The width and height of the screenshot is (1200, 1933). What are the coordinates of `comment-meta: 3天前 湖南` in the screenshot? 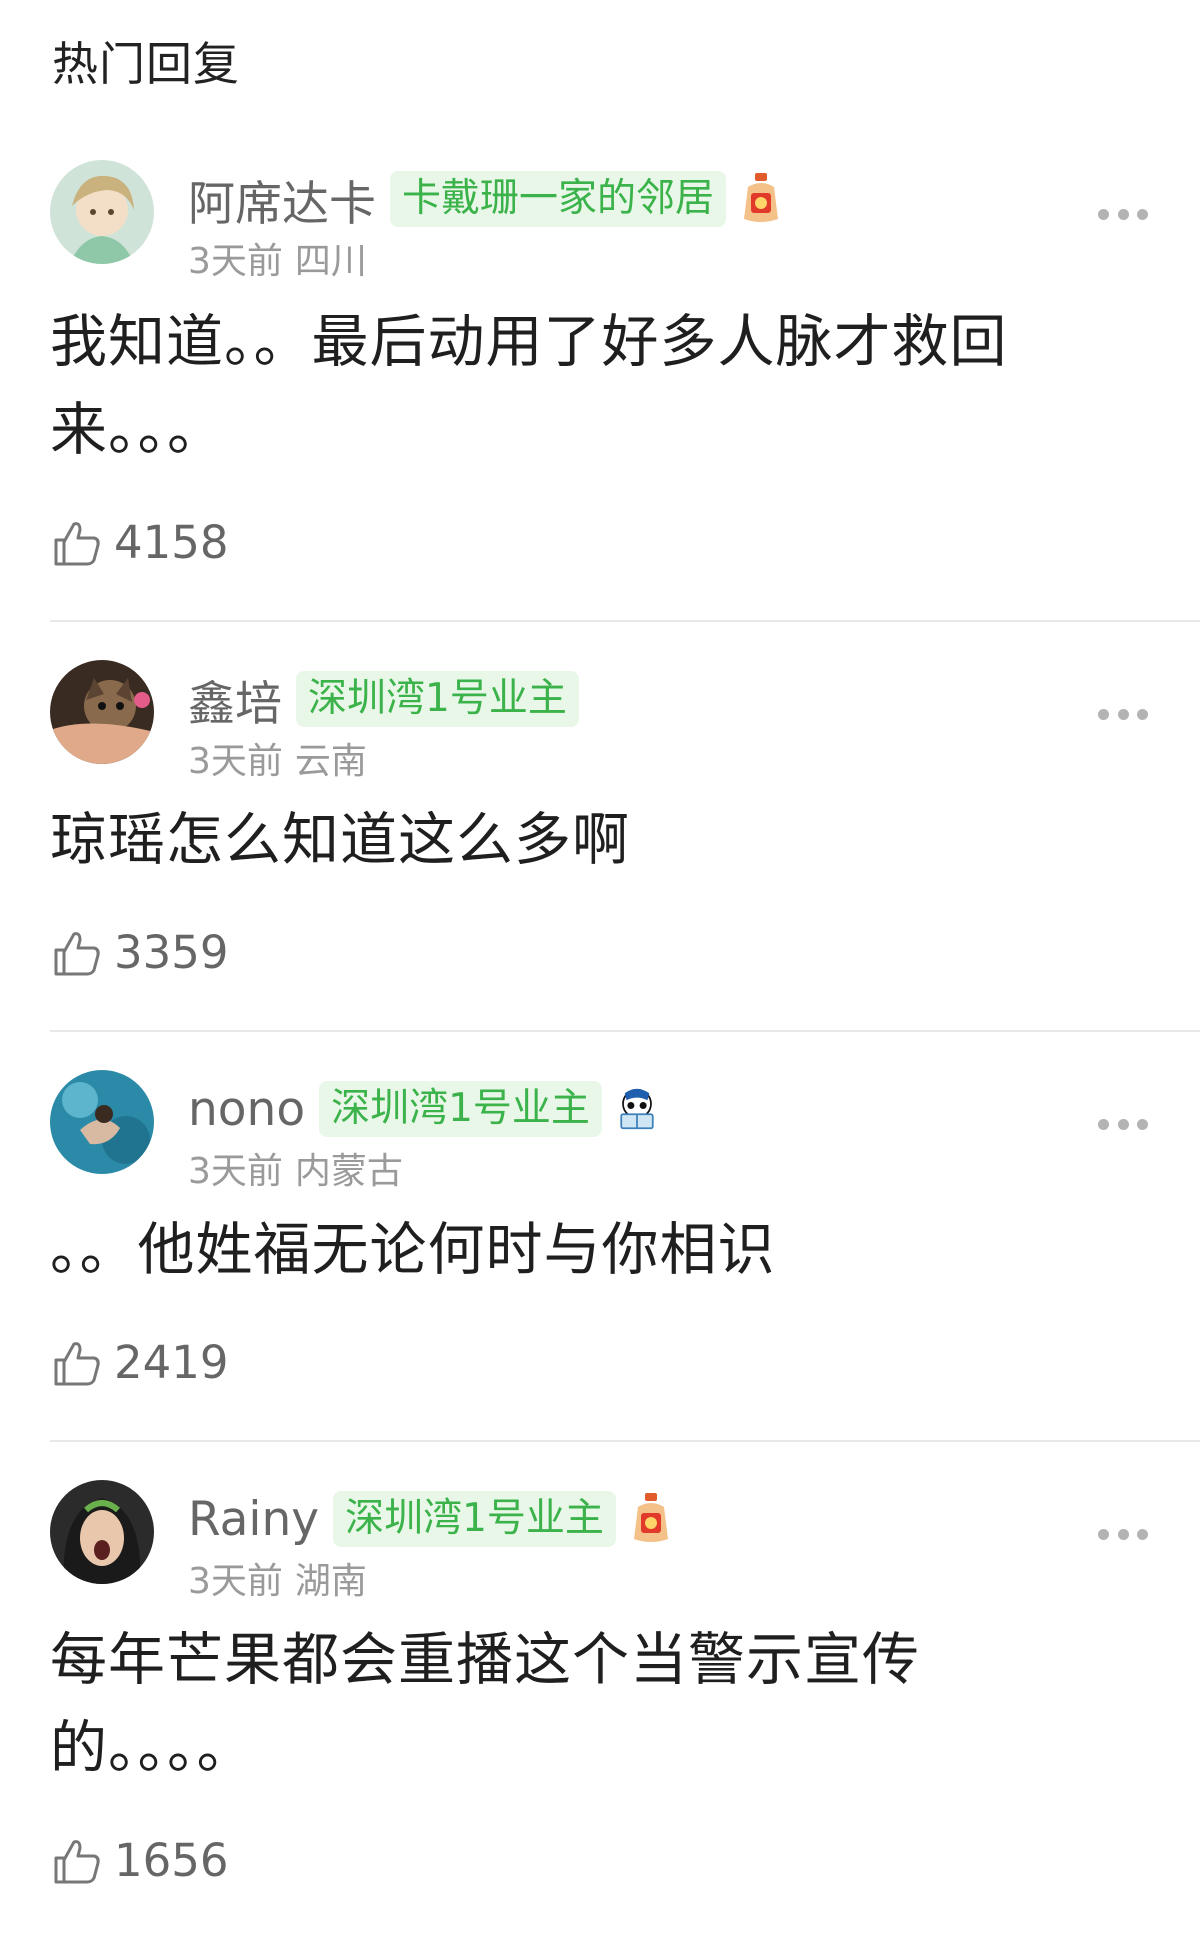 It's located at (277, 1578).